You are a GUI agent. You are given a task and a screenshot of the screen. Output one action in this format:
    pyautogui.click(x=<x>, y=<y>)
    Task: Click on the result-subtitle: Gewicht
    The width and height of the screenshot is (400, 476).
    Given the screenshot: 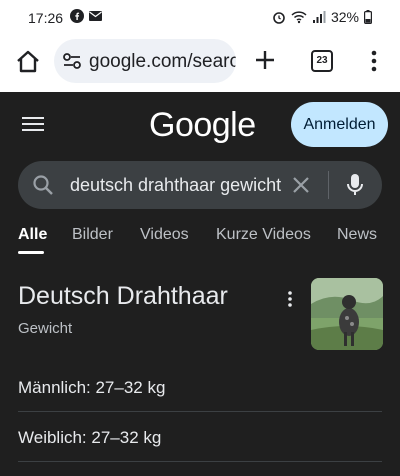 What is the action you would take?
    pyautogui.click(x=45, y=328)
    